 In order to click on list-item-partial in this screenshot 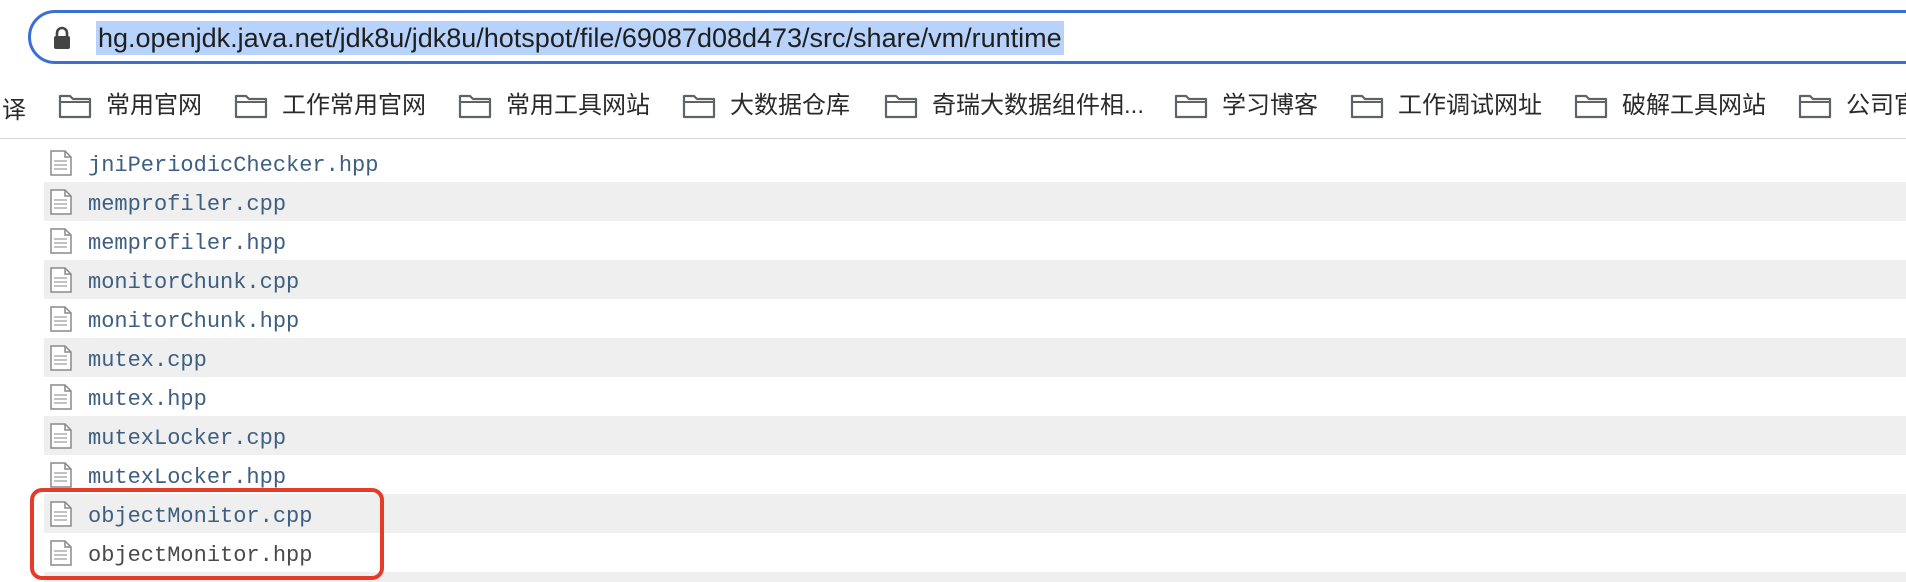, I will do `click(975, 577)`.